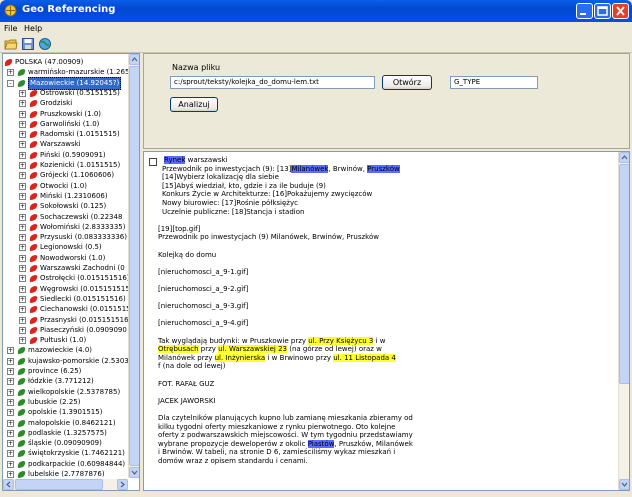 This screenshot has height=497, width=632. I want to click on analyze-button: Analizuj, so click(194, 104).